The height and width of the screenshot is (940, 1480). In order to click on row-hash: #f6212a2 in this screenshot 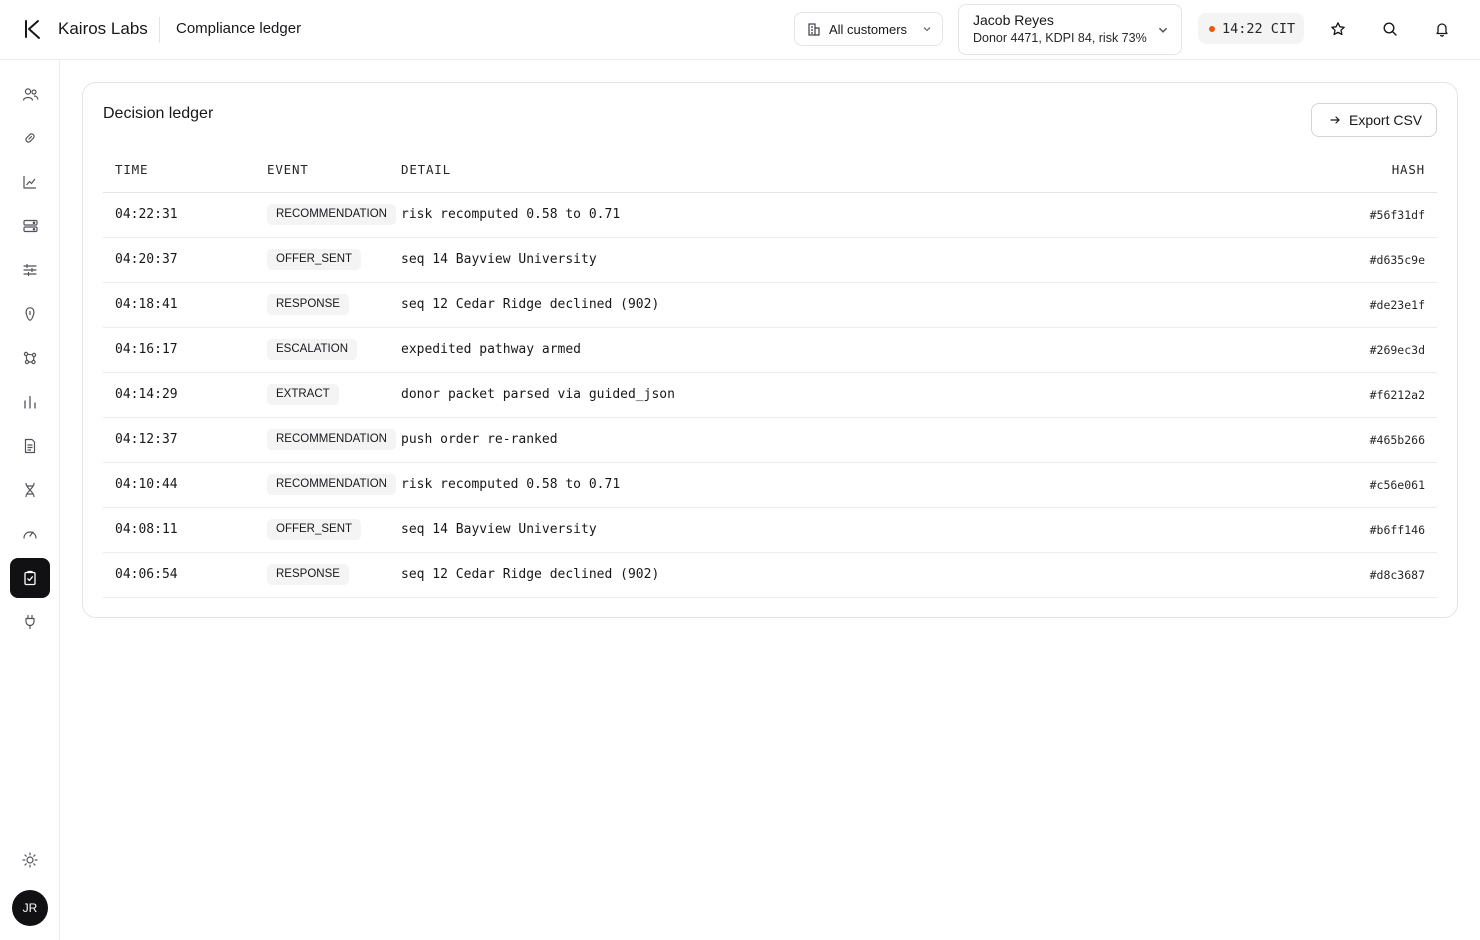, I will do `click(1377, 395)`.